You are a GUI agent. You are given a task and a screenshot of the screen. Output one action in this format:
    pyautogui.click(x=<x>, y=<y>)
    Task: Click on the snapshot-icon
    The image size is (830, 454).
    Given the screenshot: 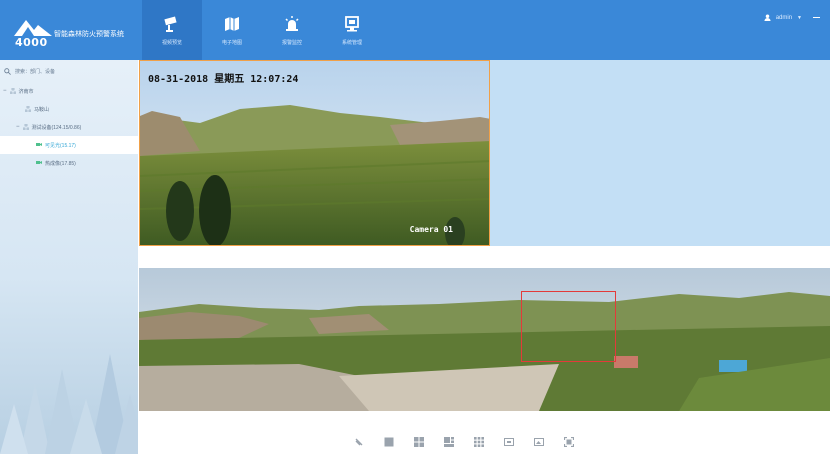 What is the action you would take?
    pyautogui.click(x=539, y=442)
    